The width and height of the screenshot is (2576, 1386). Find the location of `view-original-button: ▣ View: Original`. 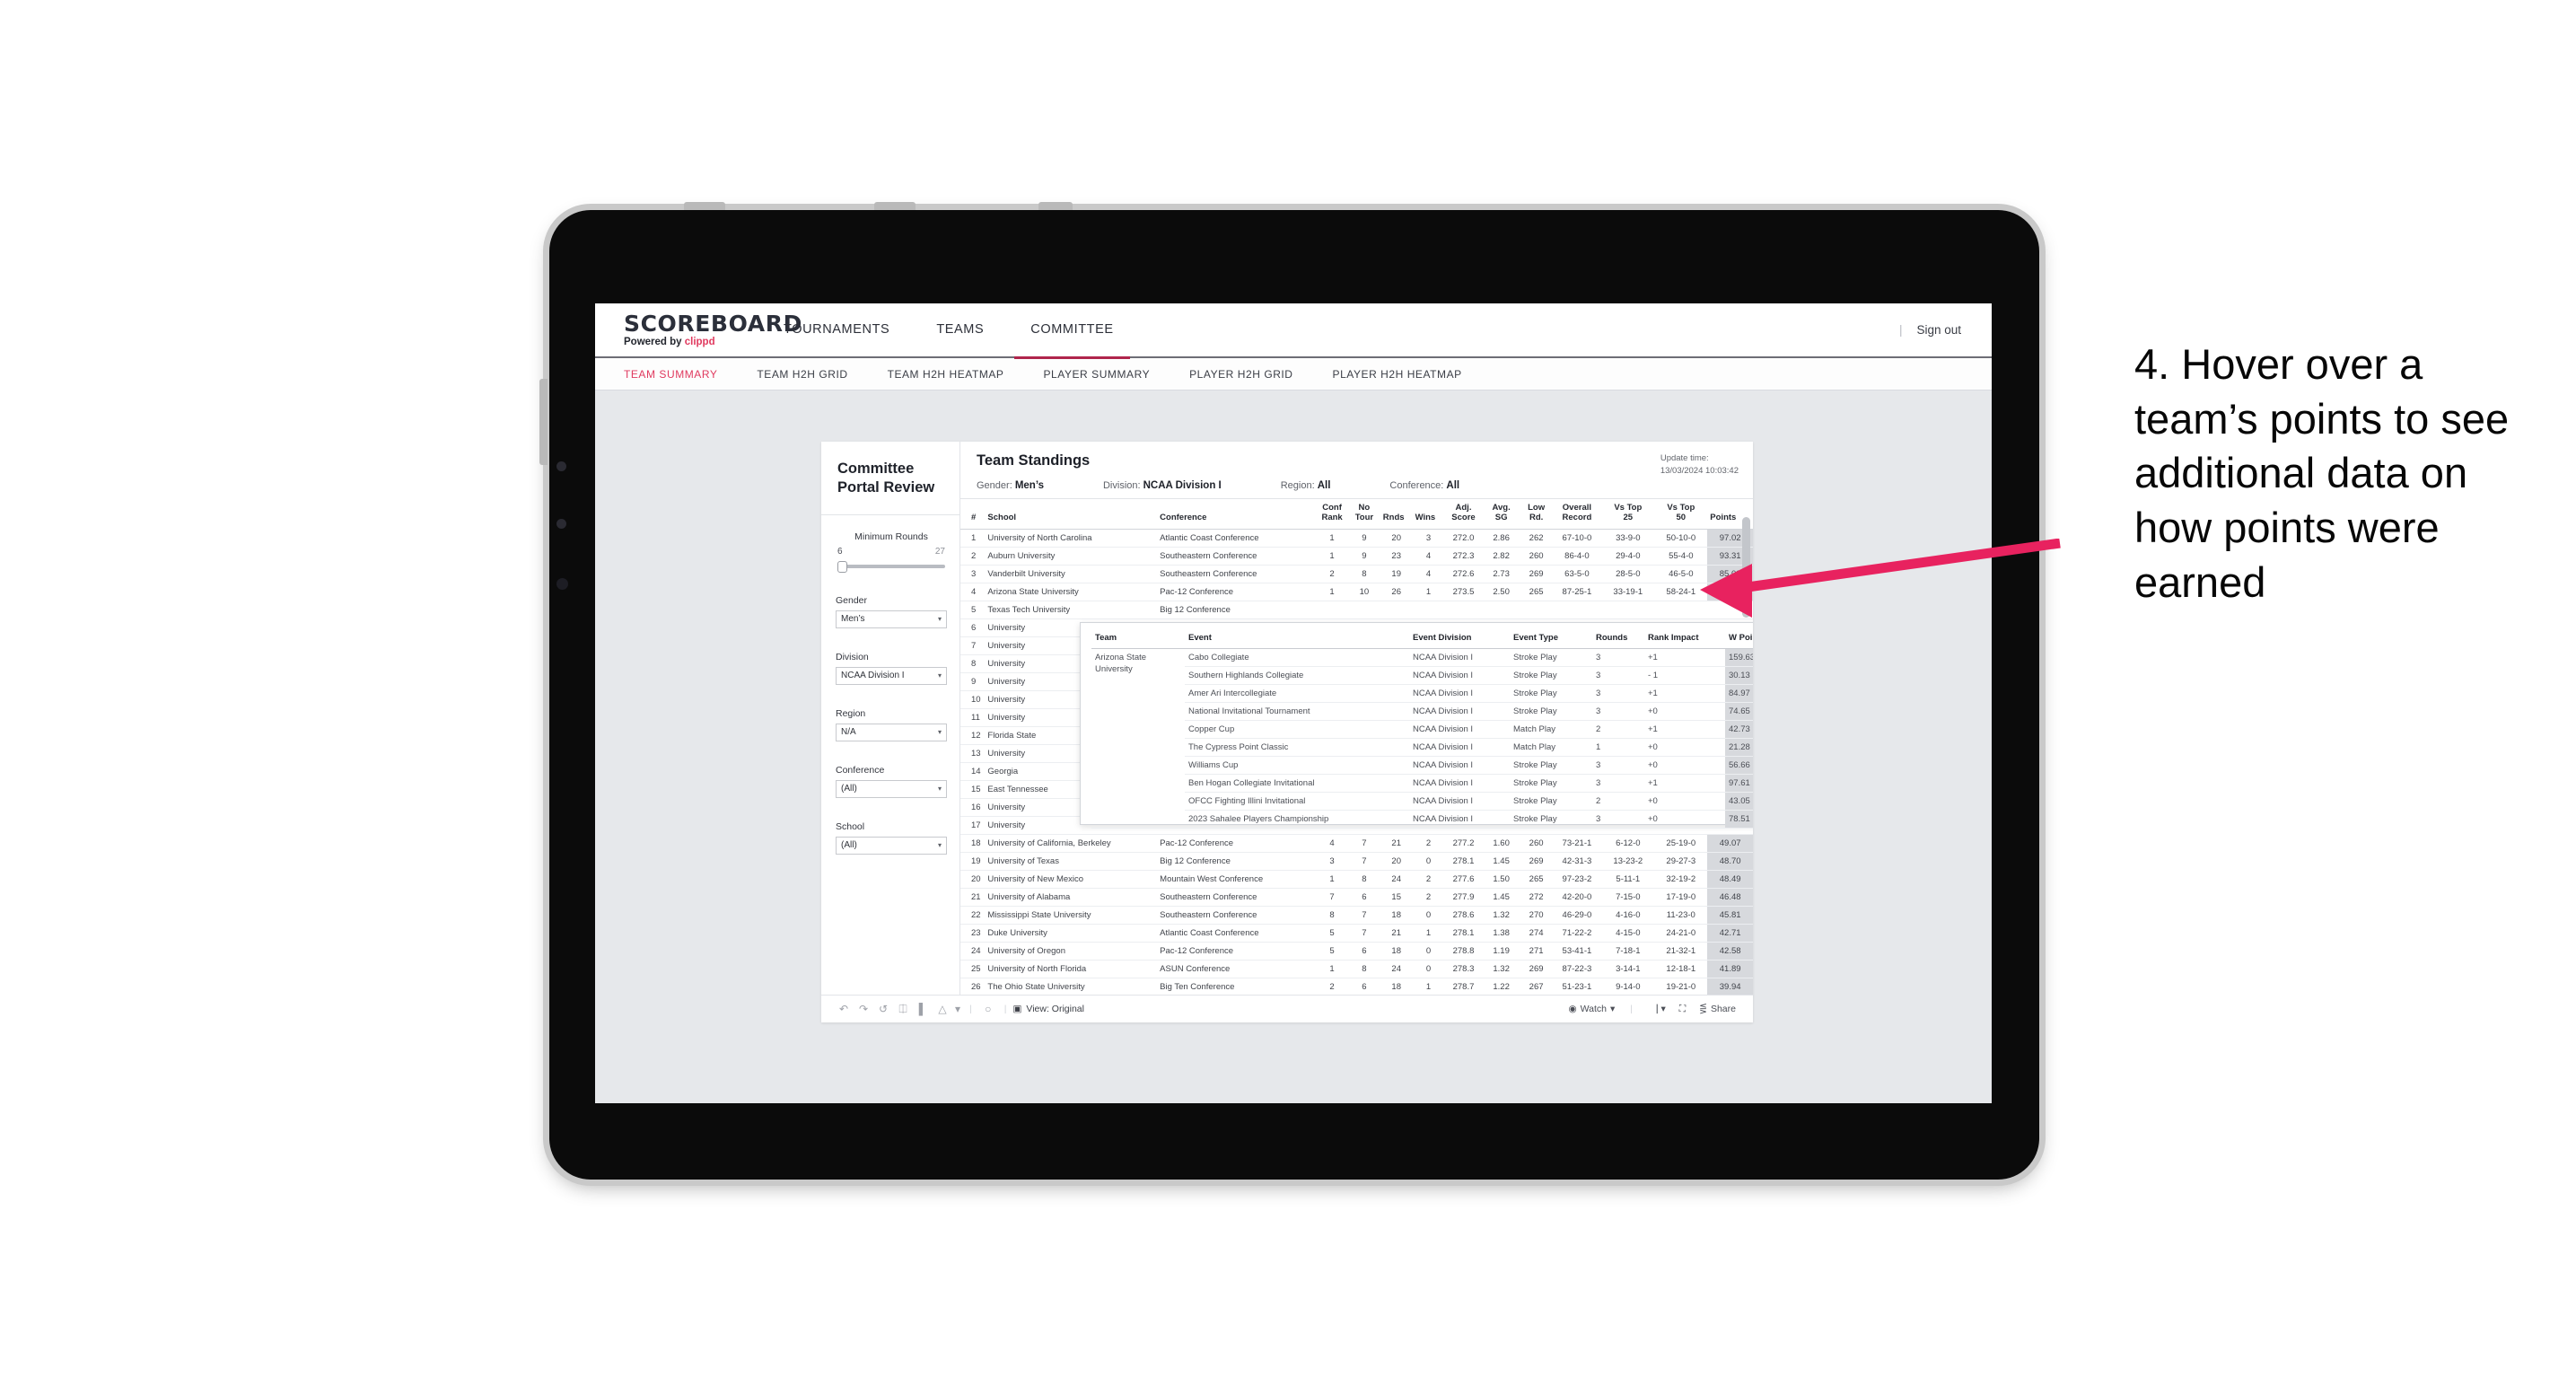

view-original-button: ▣ View: Original is located at coordinates (1048, 1009).